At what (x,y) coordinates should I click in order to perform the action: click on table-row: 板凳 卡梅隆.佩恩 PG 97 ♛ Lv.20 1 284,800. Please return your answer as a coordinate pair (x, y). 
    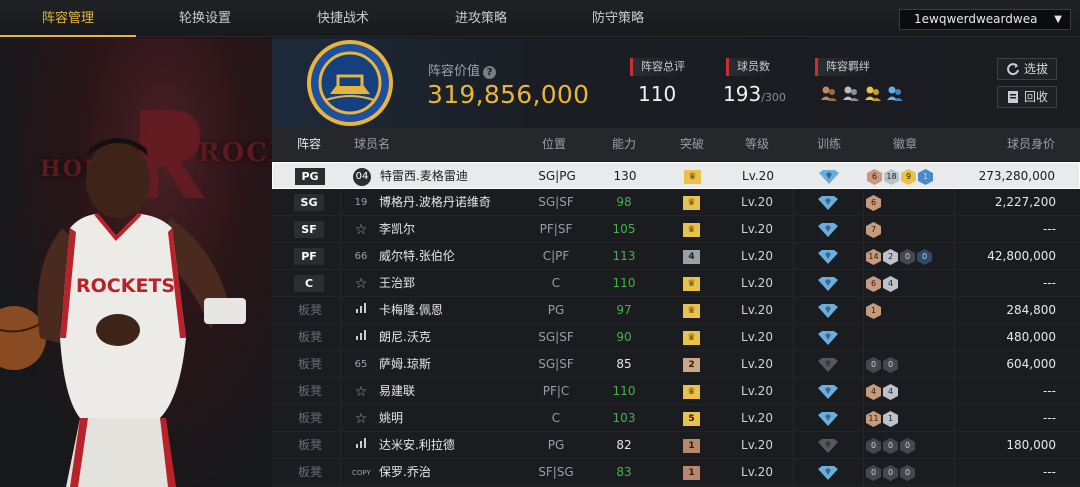
    Looking at the image, I should click on (676, 310).